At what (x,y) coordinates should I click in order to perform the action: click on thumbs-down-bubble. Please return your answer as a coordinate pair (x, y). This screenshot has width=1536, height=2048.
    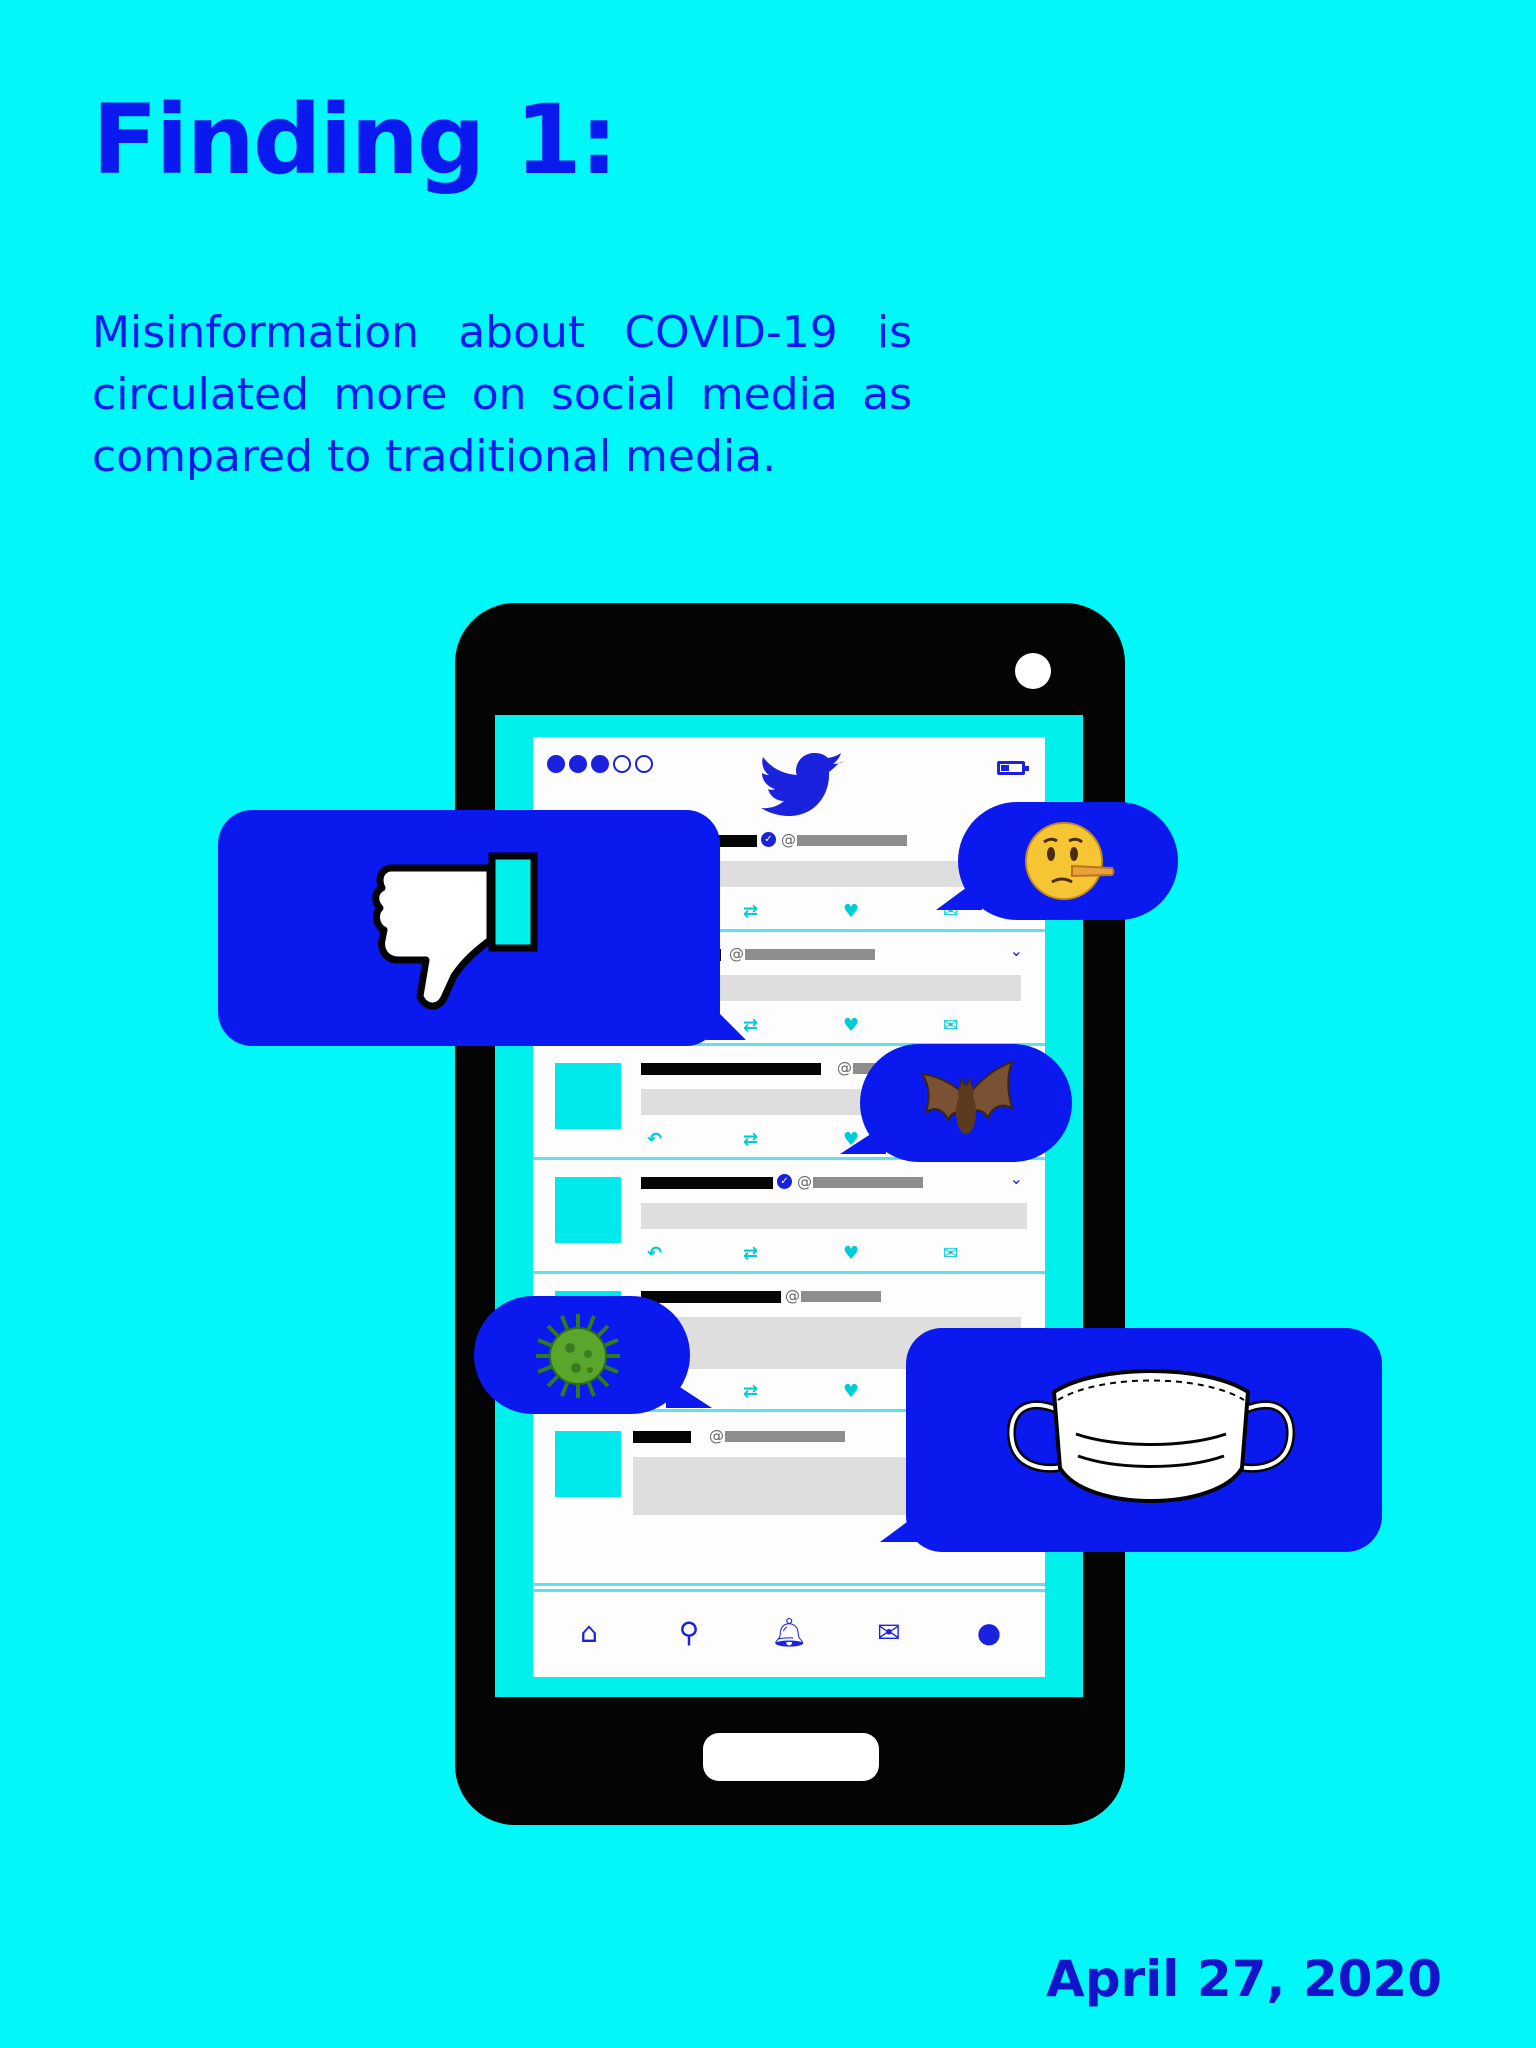
    Looking at the image, I should click on (482, 928).